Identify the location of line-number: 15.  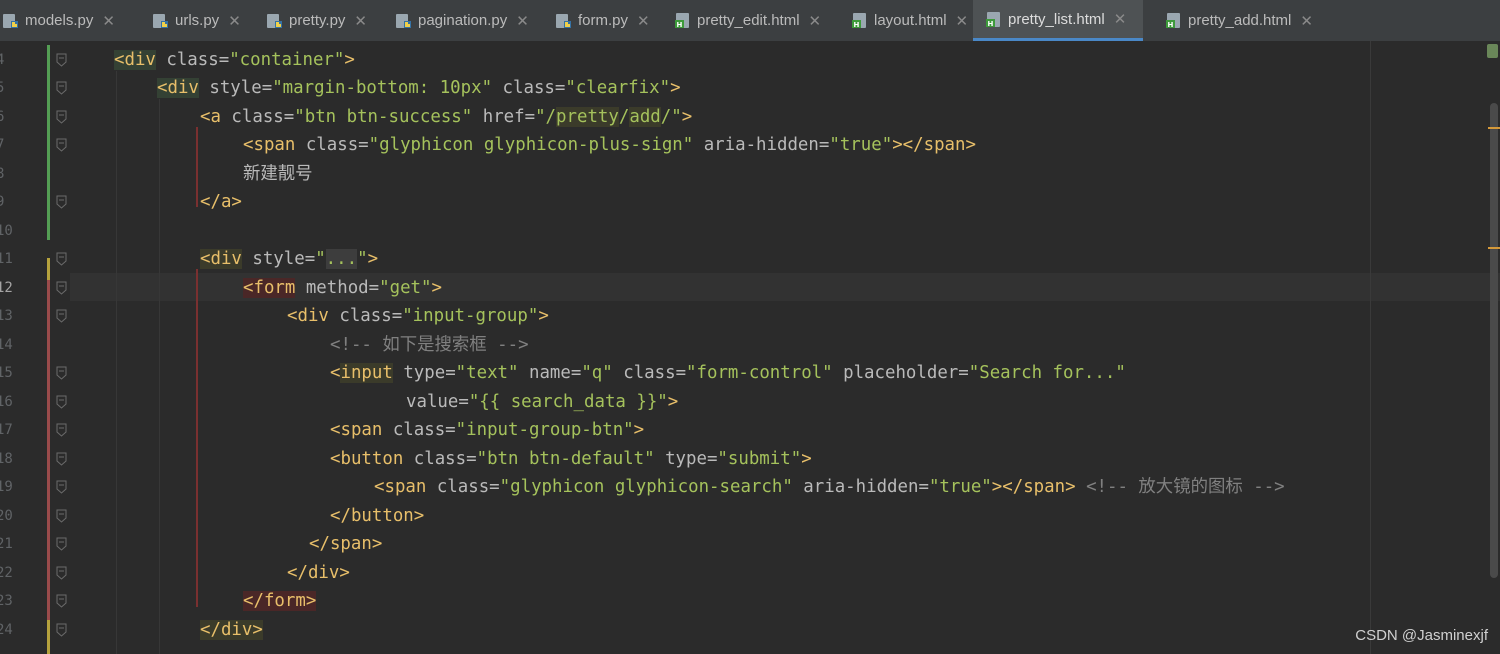
(6, 373).